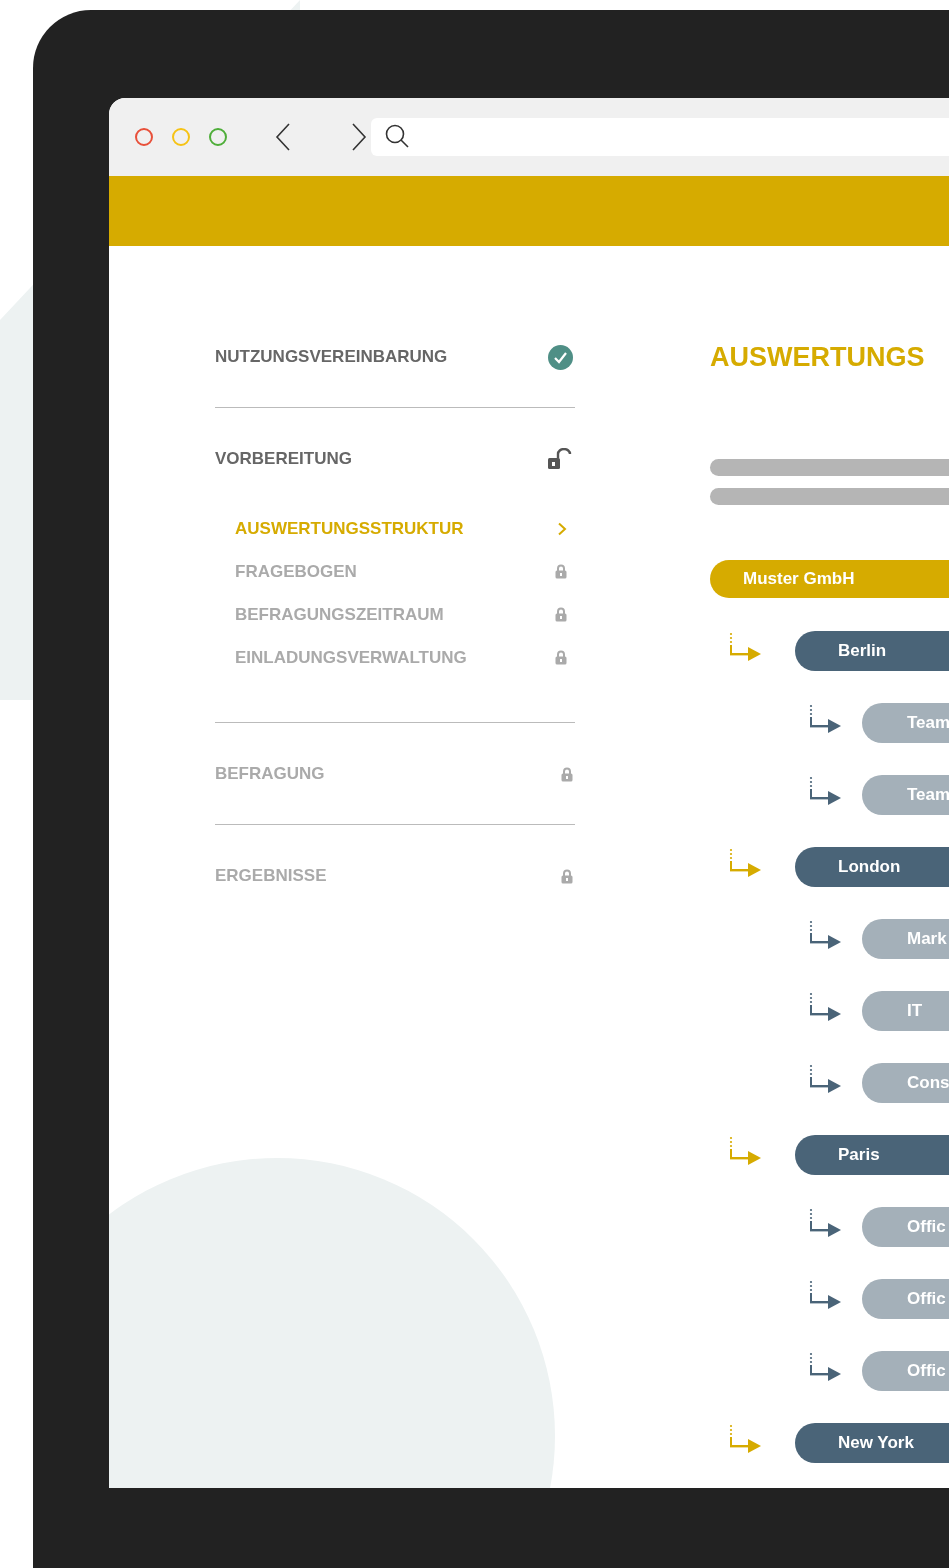  Describe the element at coordinates (660, 137) in the screenshot. I see `address-field` at that location.